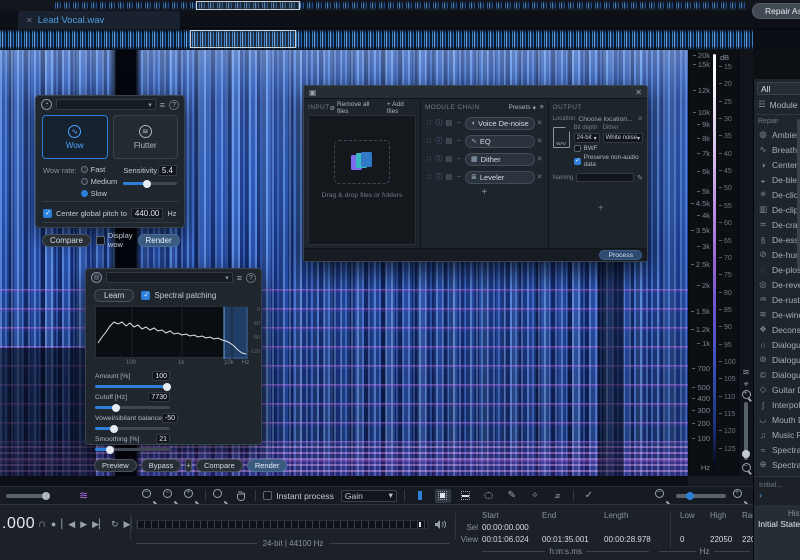 The width and height of the screenshot is (800, 560). I want to click on radio-slow-dot, so click(84, 193).